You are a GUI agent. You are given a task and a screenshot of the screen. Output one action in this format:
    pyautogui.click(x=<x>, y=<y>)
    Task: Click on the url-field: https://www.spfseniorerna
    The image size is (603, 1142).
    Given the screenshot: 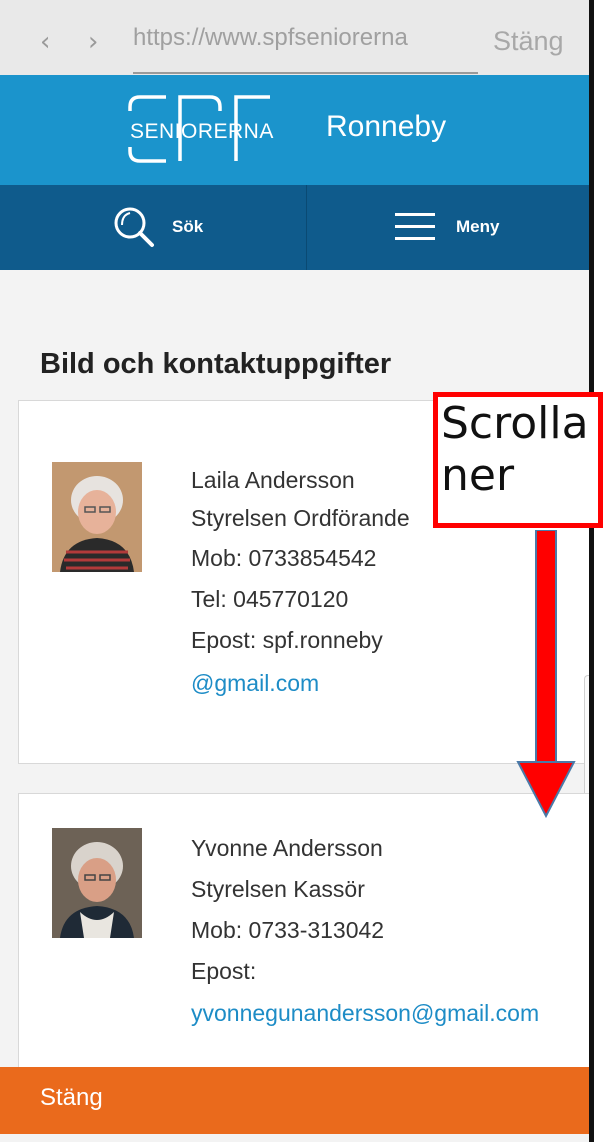 What is the action you would take?
    pyautogui.click(x=270, y=38)
    